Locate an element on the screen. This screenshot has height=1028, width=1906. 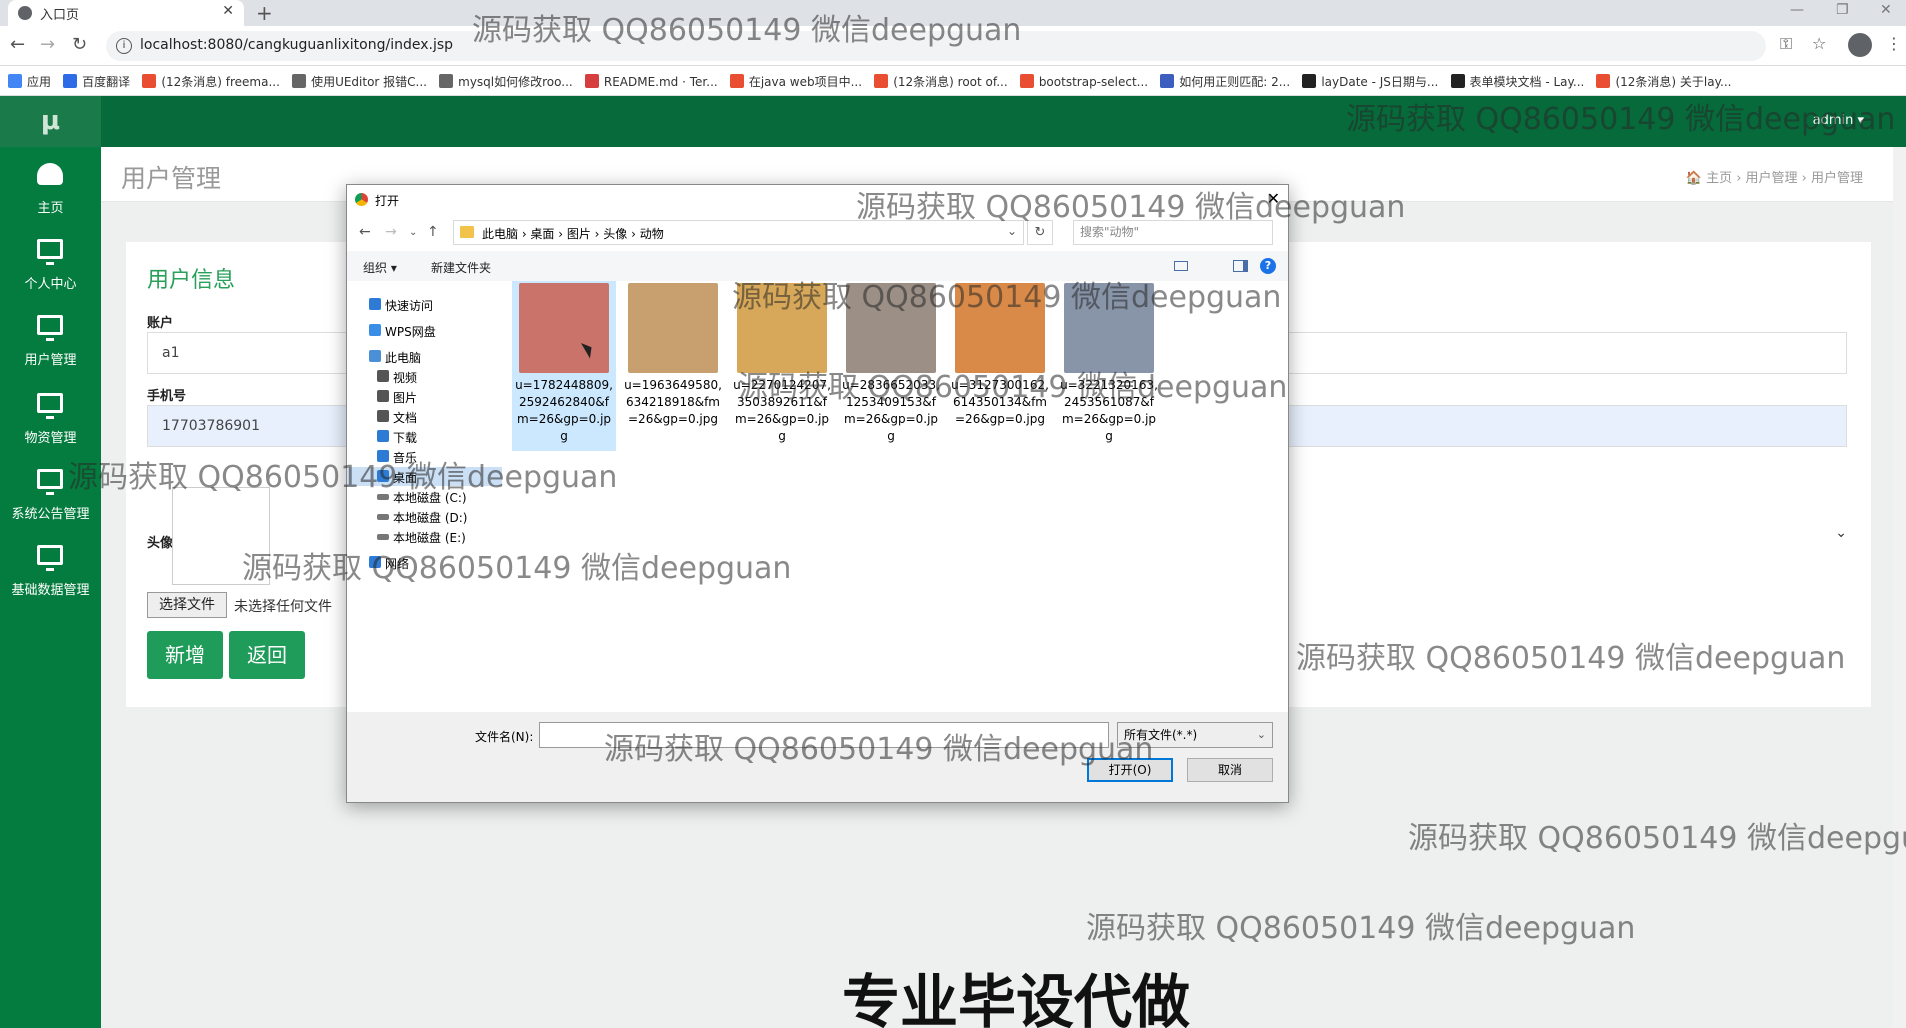
tree-item-documents: 文档 is located at coordinates (424, 416).